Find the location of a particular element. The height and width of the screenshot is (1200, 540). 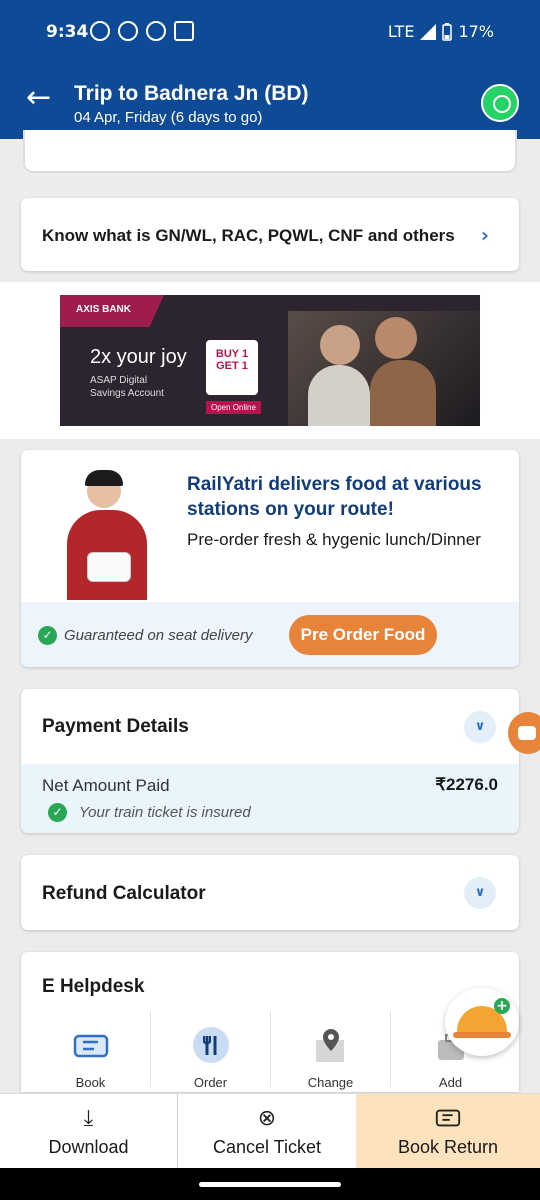

download-button: ⤓ Download is located at coordinates (89, 1131).